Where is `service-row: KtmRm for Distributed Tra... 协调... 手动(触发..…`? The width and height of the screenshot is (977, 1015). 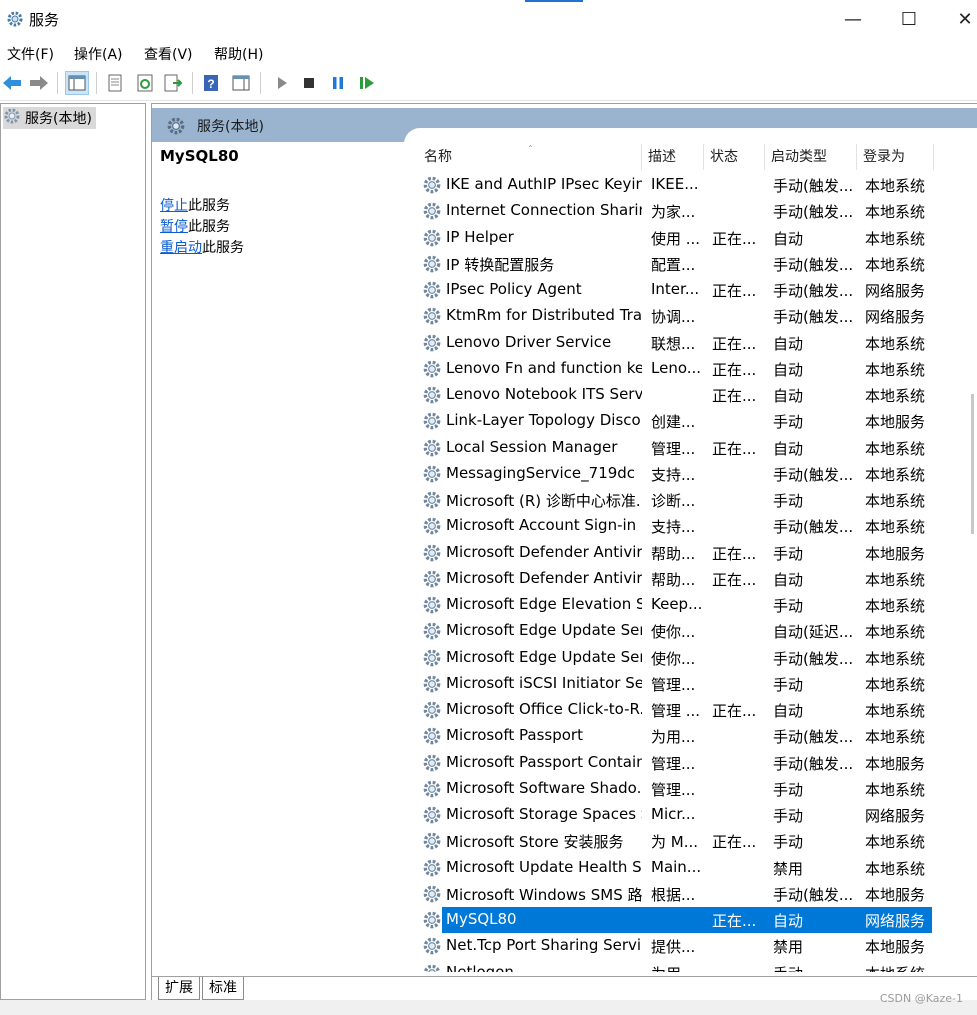
service-row: KtmRm for Distributed Tra... 协调... 手动(触发..… is located at coordinates (678, 316).